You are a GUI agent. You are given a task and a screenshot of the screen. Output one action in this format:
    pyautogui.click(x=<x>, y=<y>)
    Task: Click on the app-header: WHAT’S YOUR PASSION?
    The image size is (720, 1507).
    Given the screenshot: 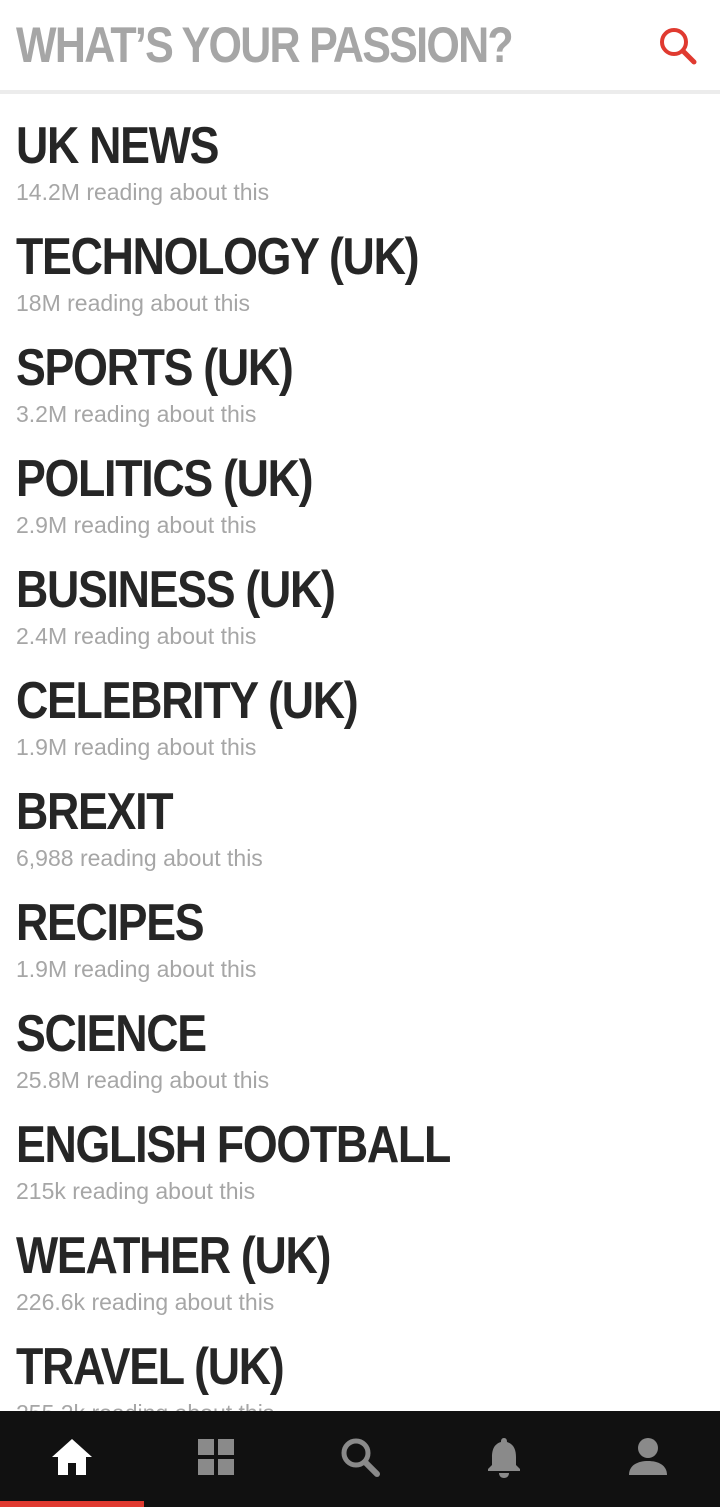 What is the action you would take?
    pyautogui.click(x=360, y=45)
    